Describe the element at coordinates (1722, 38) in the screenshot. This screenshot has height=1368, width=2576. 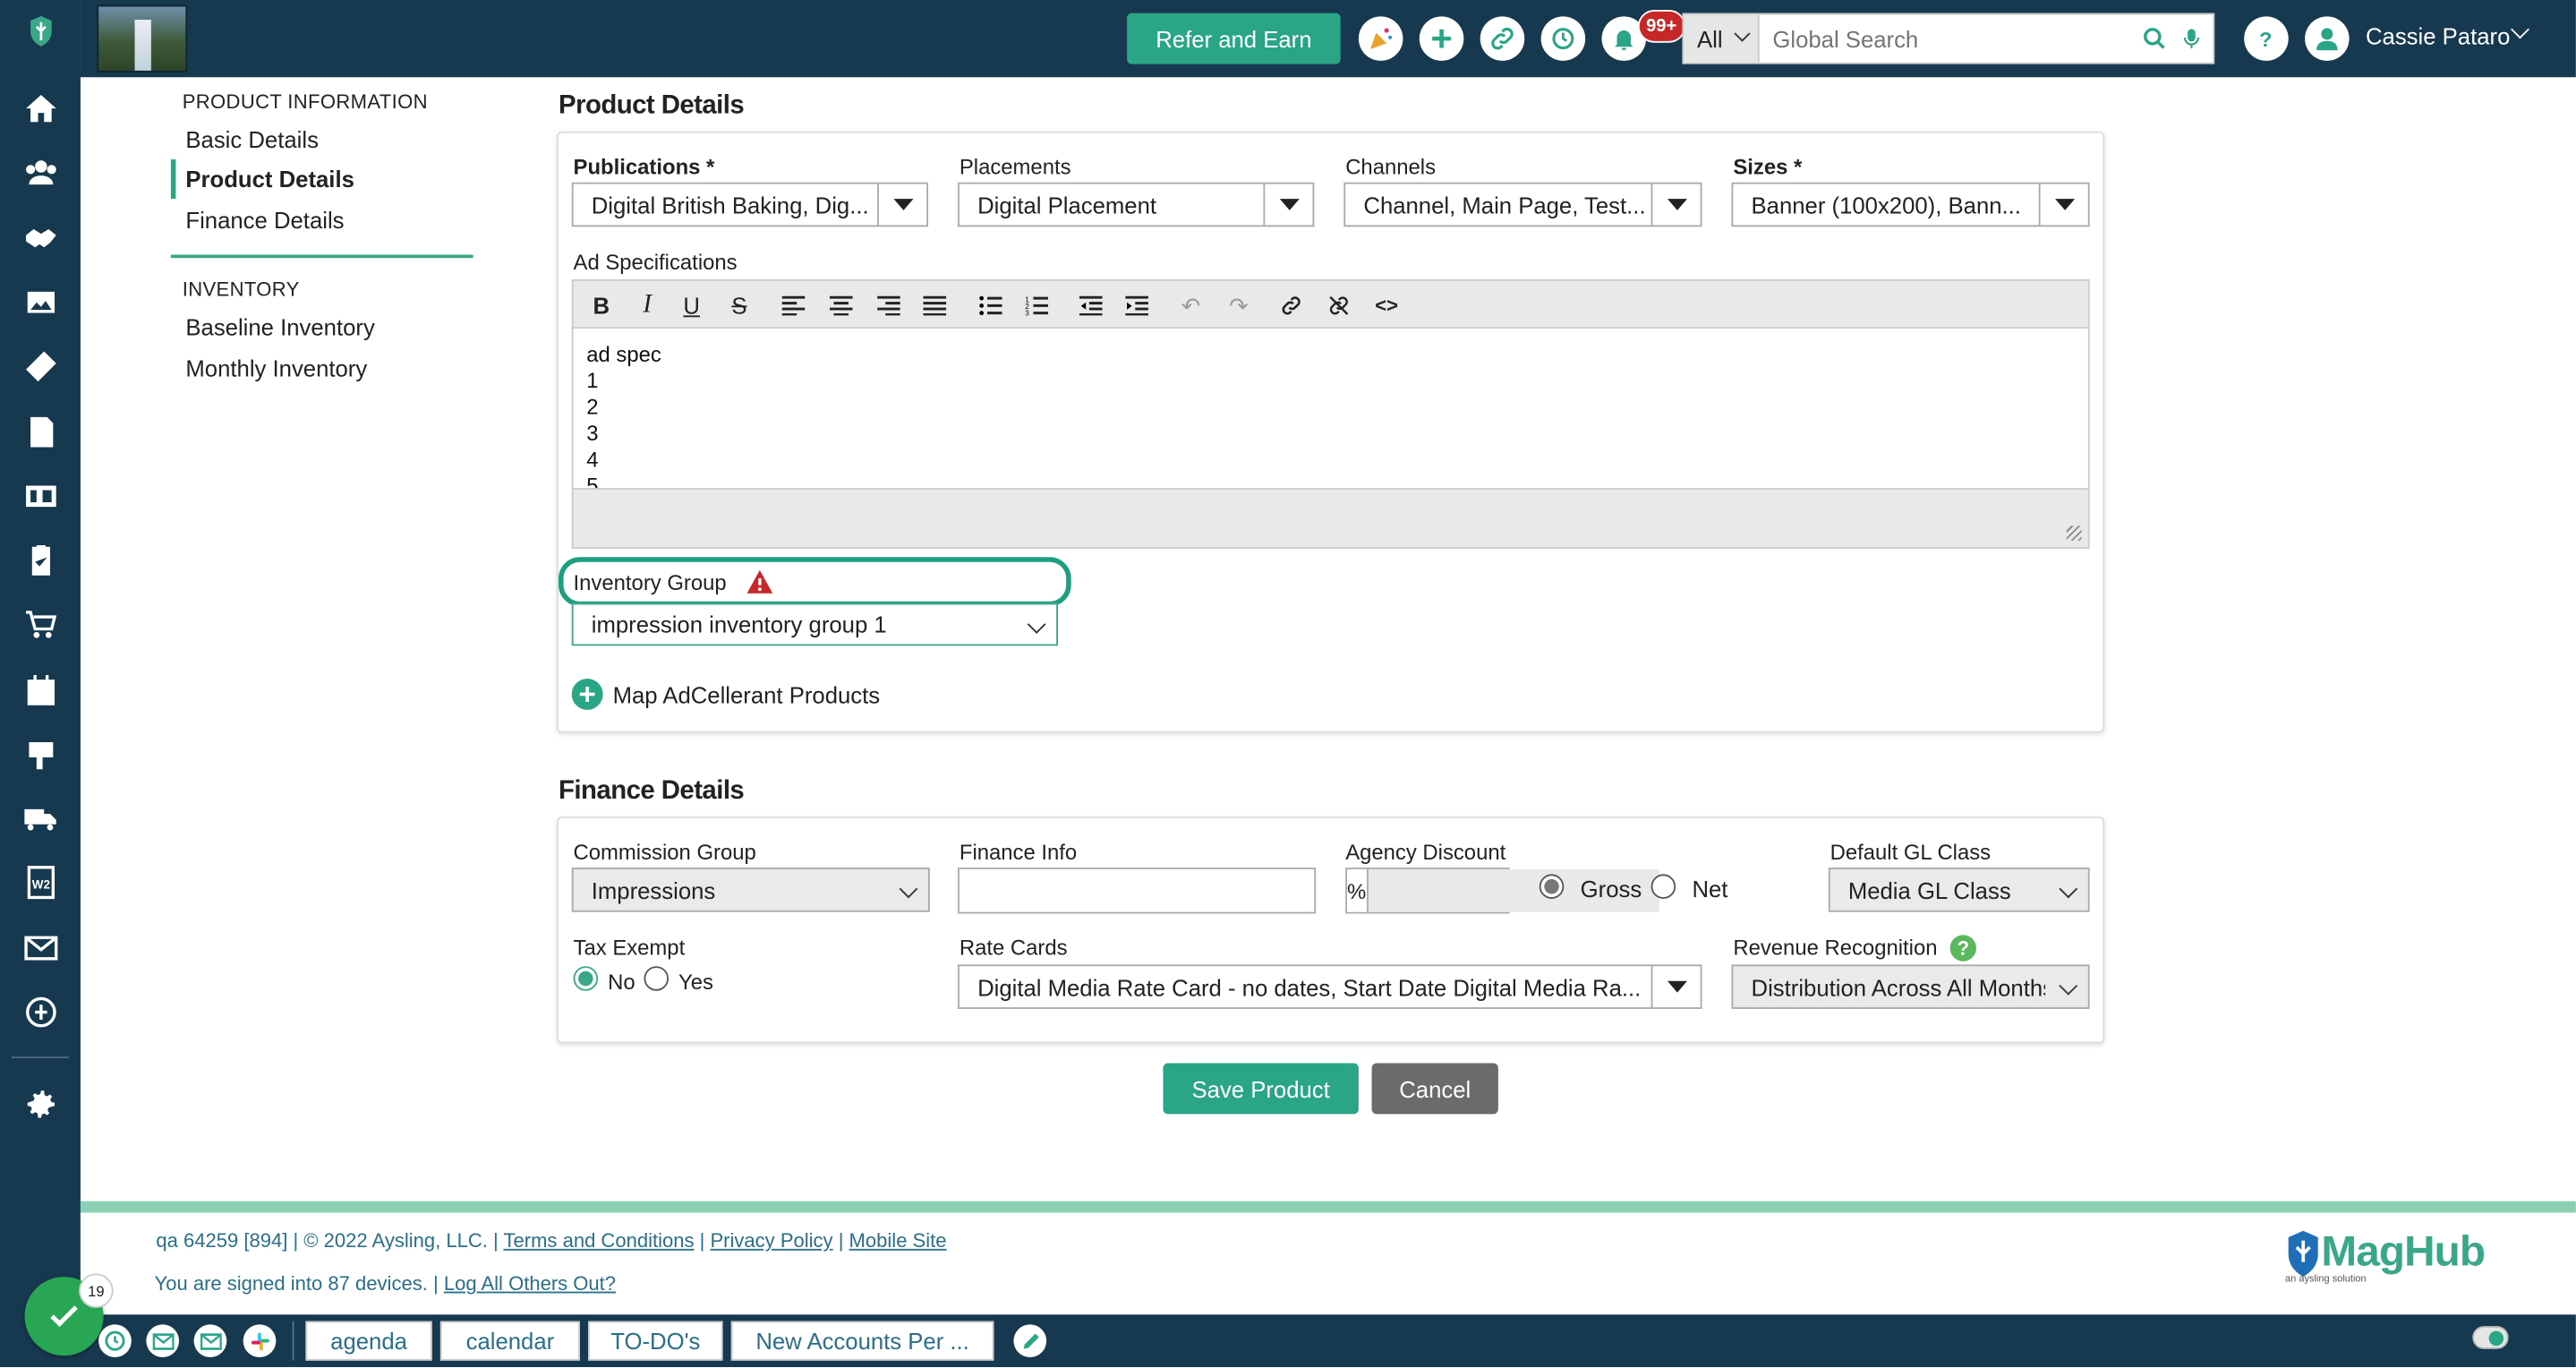
I see `search-scope-select: All` at that location.